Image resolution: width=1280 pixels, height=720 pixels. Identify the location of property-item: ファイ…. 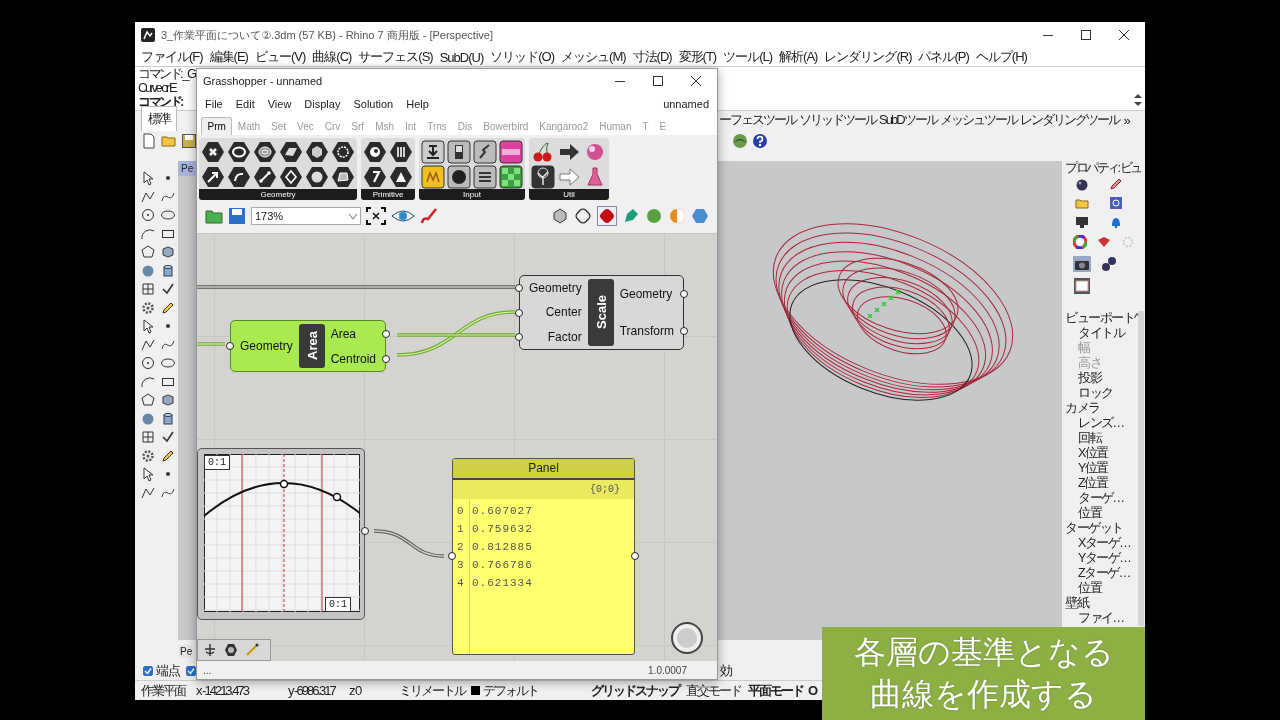
(1102, 618).